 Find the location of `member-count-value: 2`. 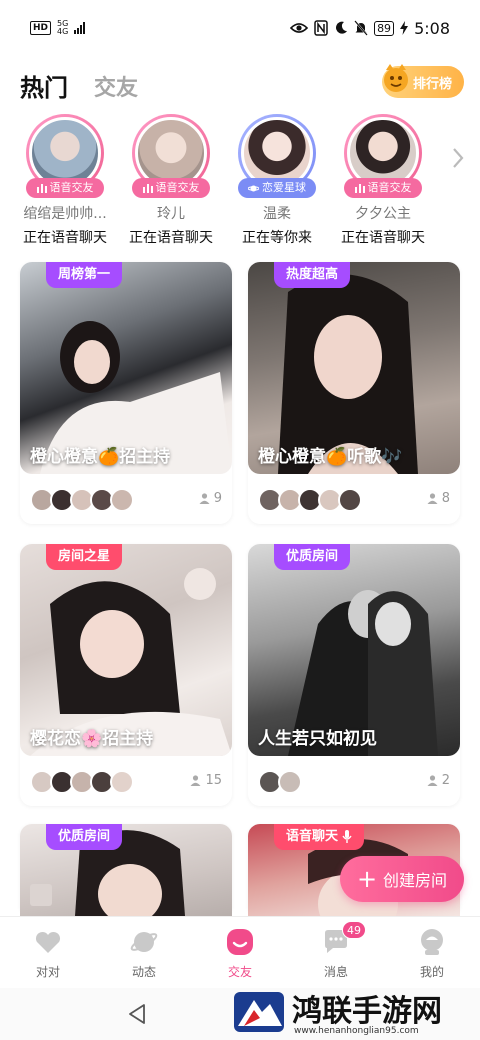

member-count-value: 2 is located at coordinates (445, 780).